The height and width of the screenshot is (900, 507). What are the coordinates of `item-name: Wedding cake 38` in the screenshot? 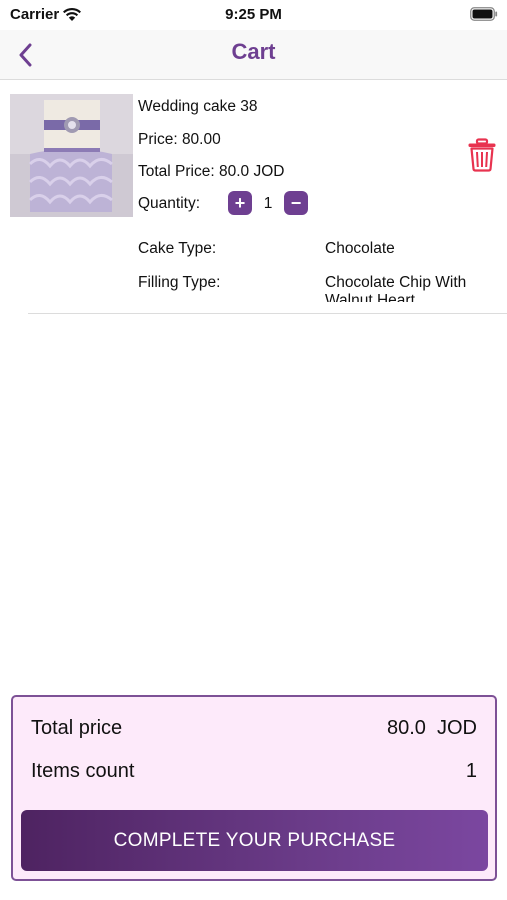 It's located at (198, 106).